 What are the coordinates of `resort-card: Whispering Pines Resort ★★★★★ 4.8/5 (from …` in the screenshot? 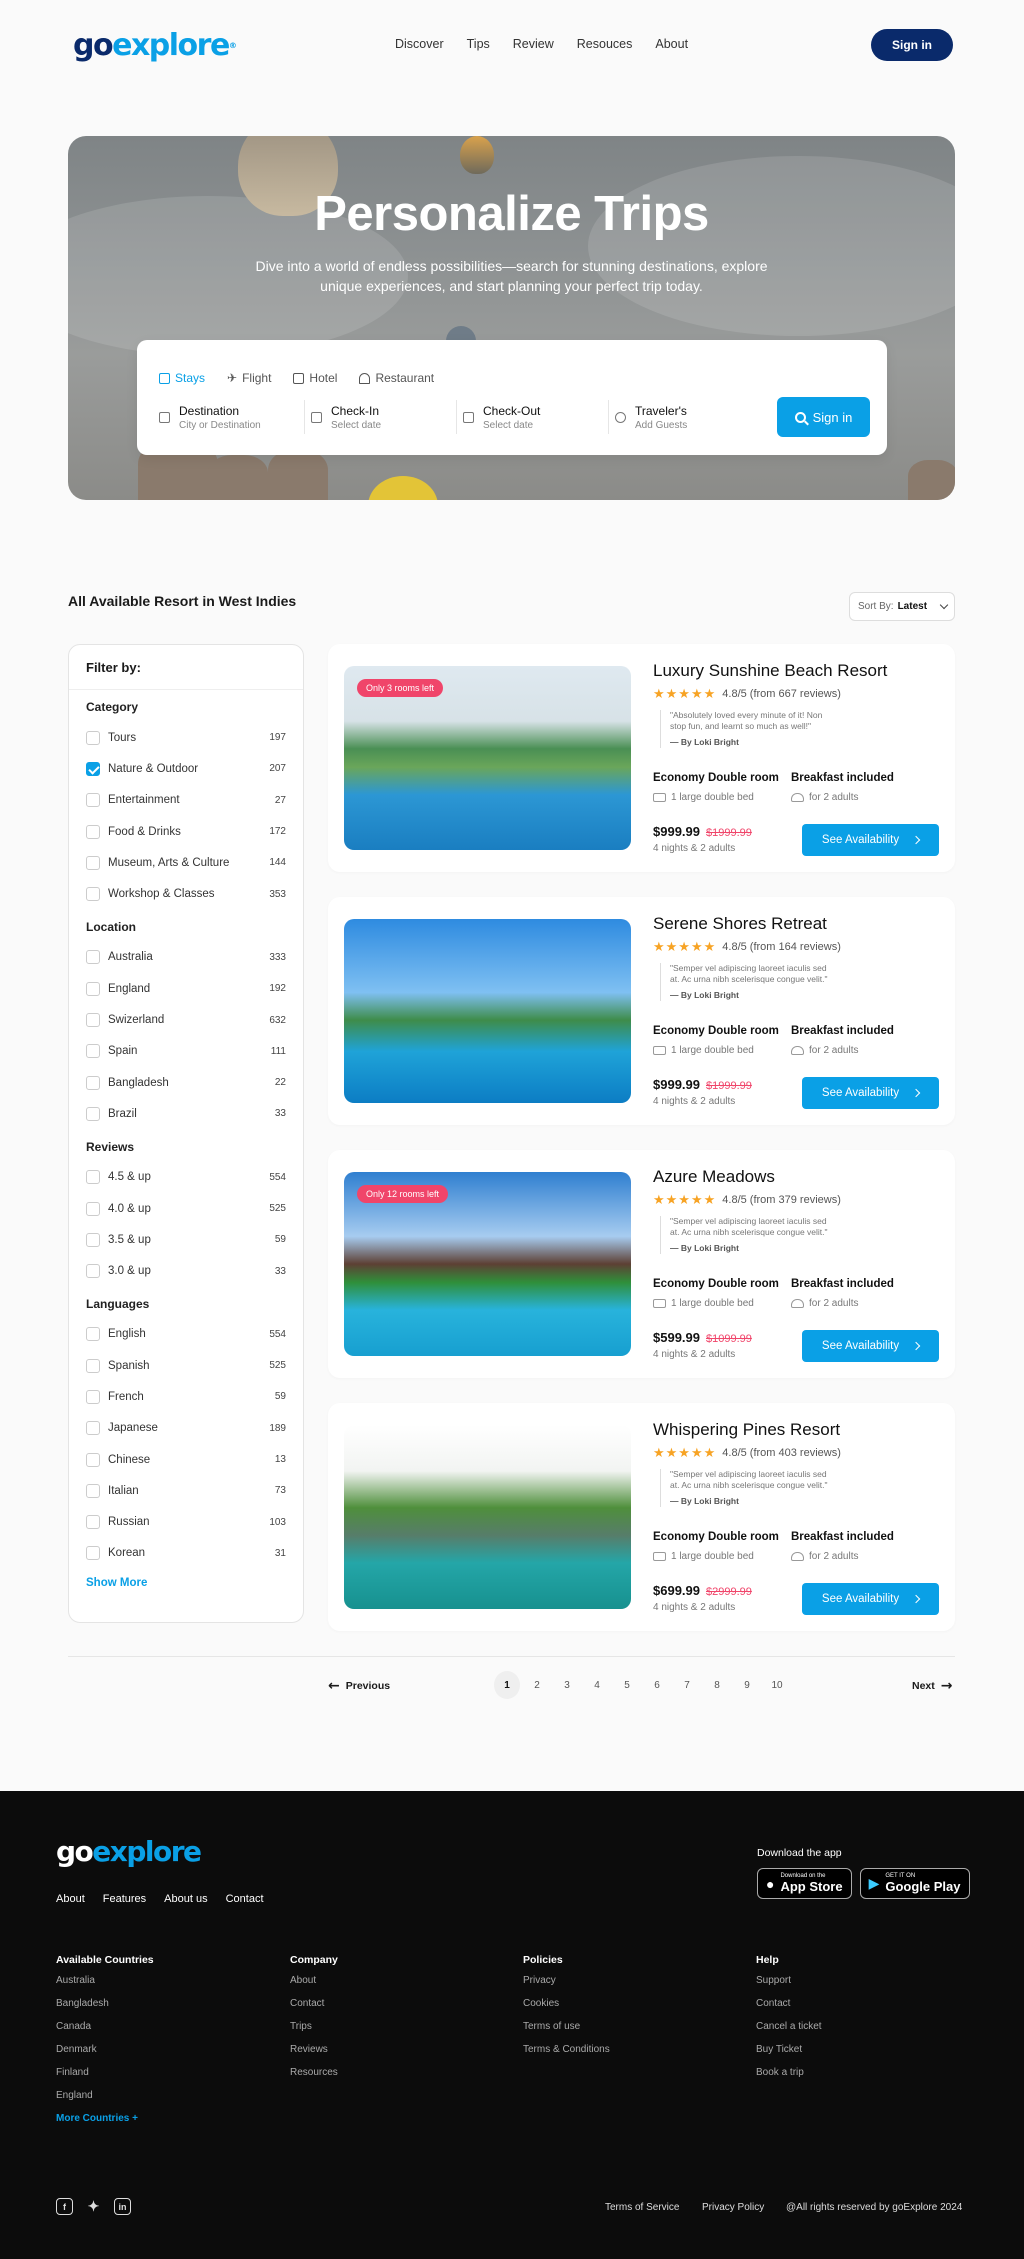 It's located at (641, 1517).